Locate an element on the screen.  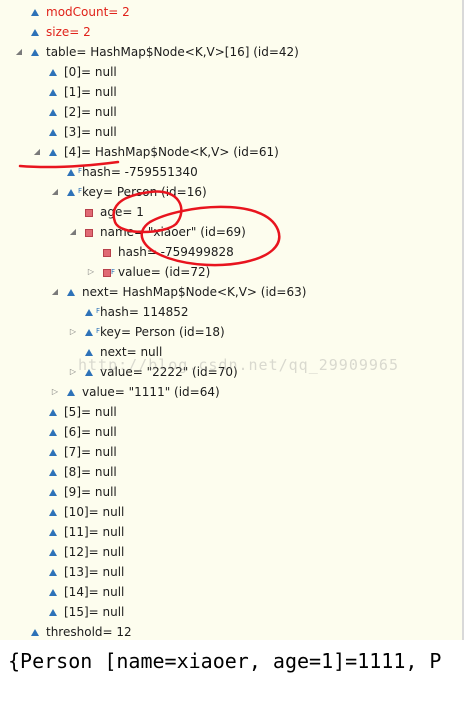
tree-row: ◢ Fkey= Person (id=16) is located at coordinates (230, 192).